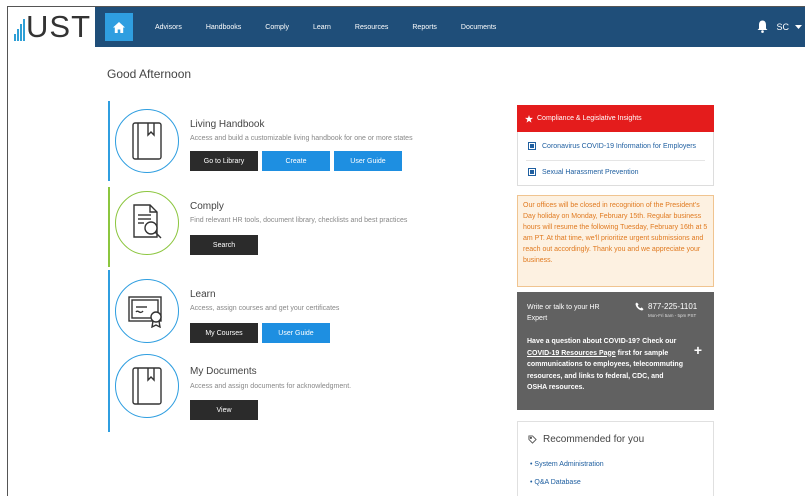  I want to click on nav-resources: Resources, so click(371, 27).